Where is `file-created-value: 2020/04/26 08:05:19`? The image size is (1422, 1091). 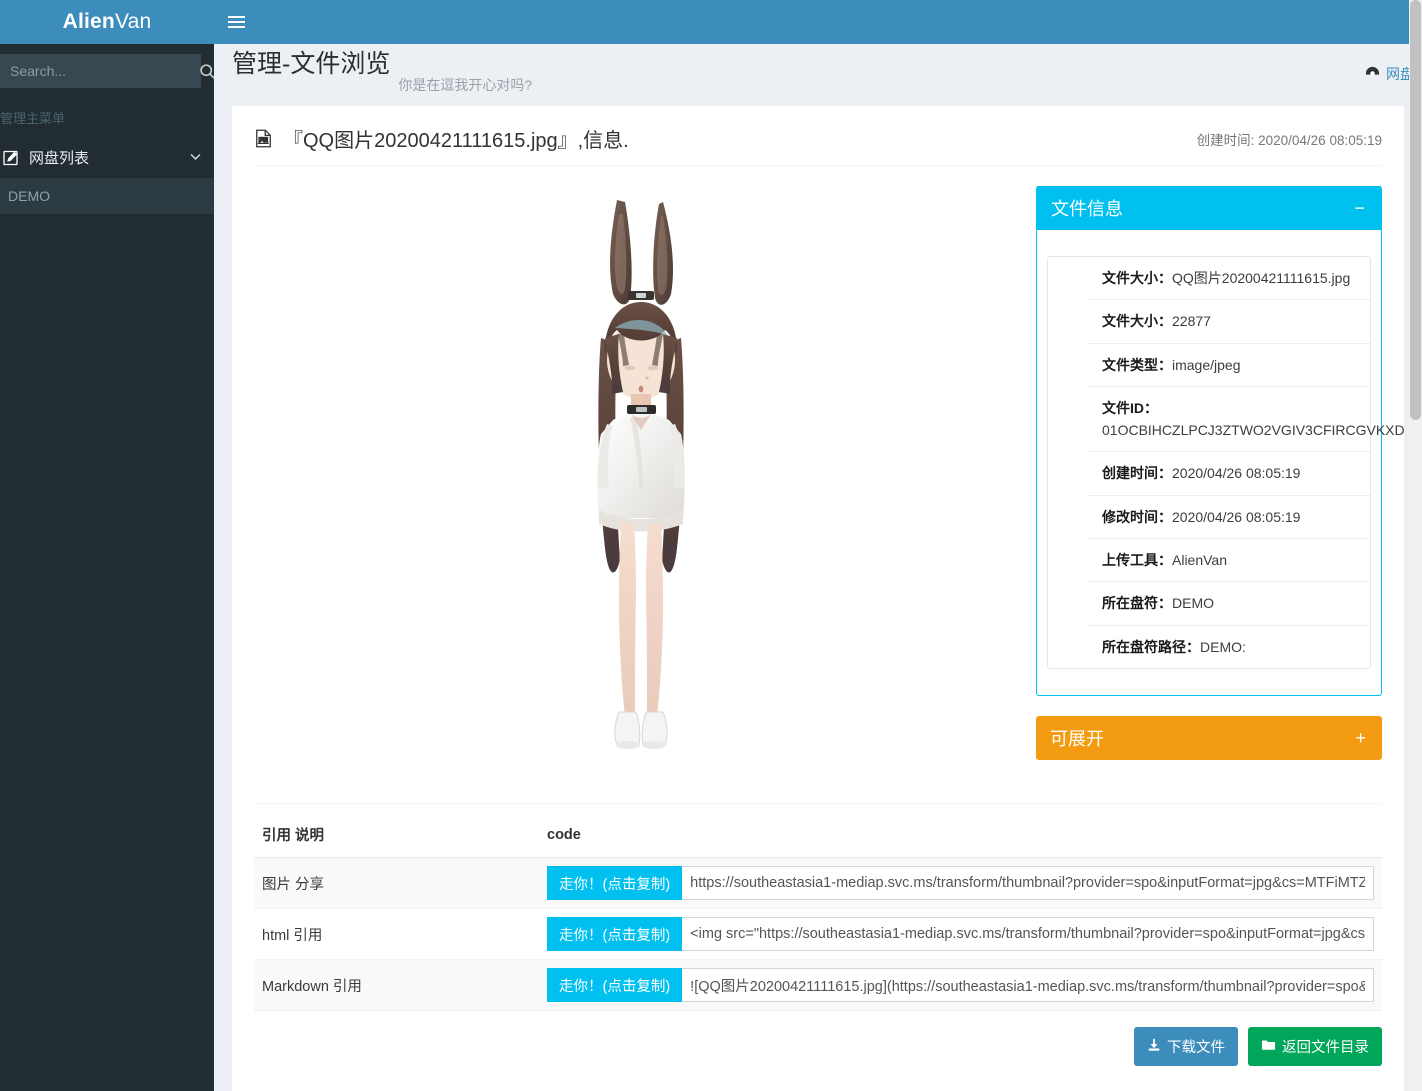 file-created-value: 2020/04/26 08:05:19 is located at coordinates (1320, 140).